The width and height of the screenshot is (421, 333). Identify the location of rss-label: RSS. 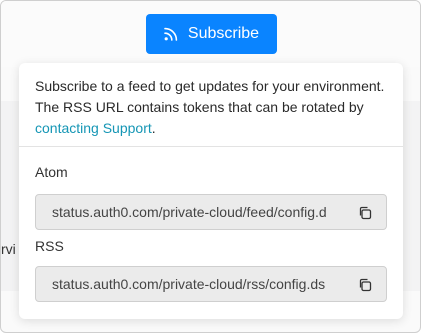
(49, 246).